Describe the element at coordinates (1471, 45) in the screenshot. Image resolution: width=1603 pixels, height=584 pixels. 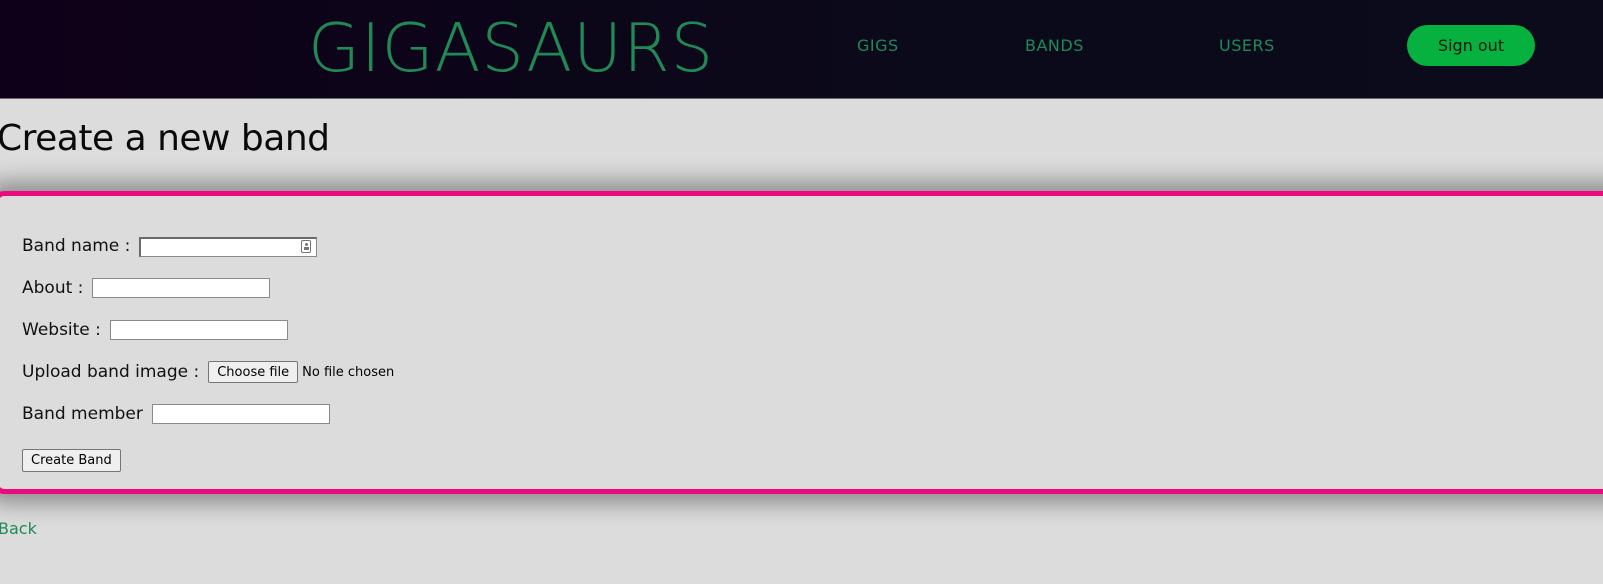
I see `sign-out-button: Sign out` at that location.